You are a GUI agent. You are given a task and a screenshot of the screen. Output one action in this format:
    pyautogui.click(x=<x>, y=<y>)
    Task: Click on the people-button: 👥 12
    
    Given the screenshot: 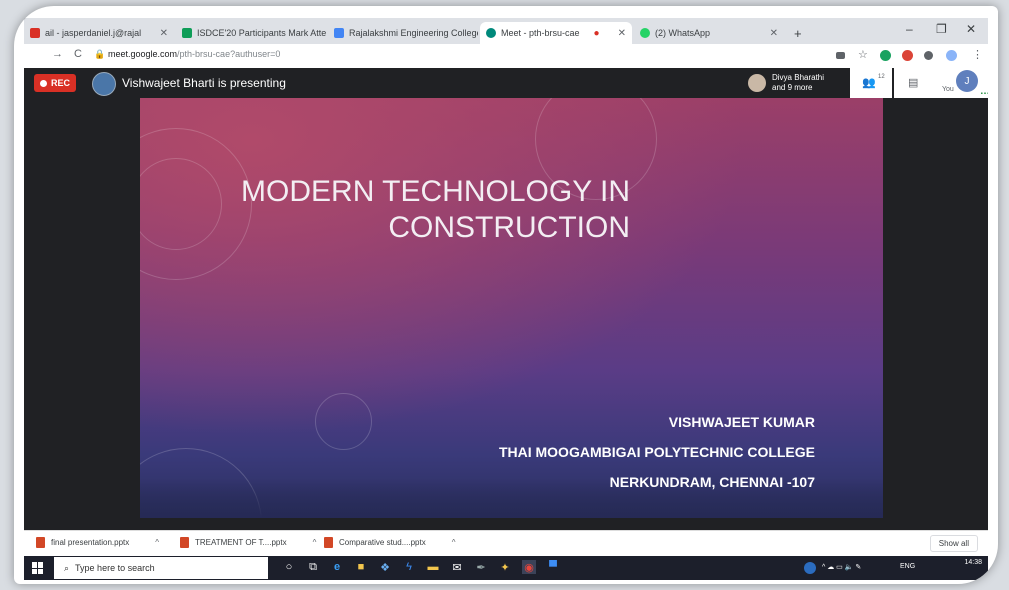 What is the action you would take?
    pyautogui.click(x=871, y=83)
    